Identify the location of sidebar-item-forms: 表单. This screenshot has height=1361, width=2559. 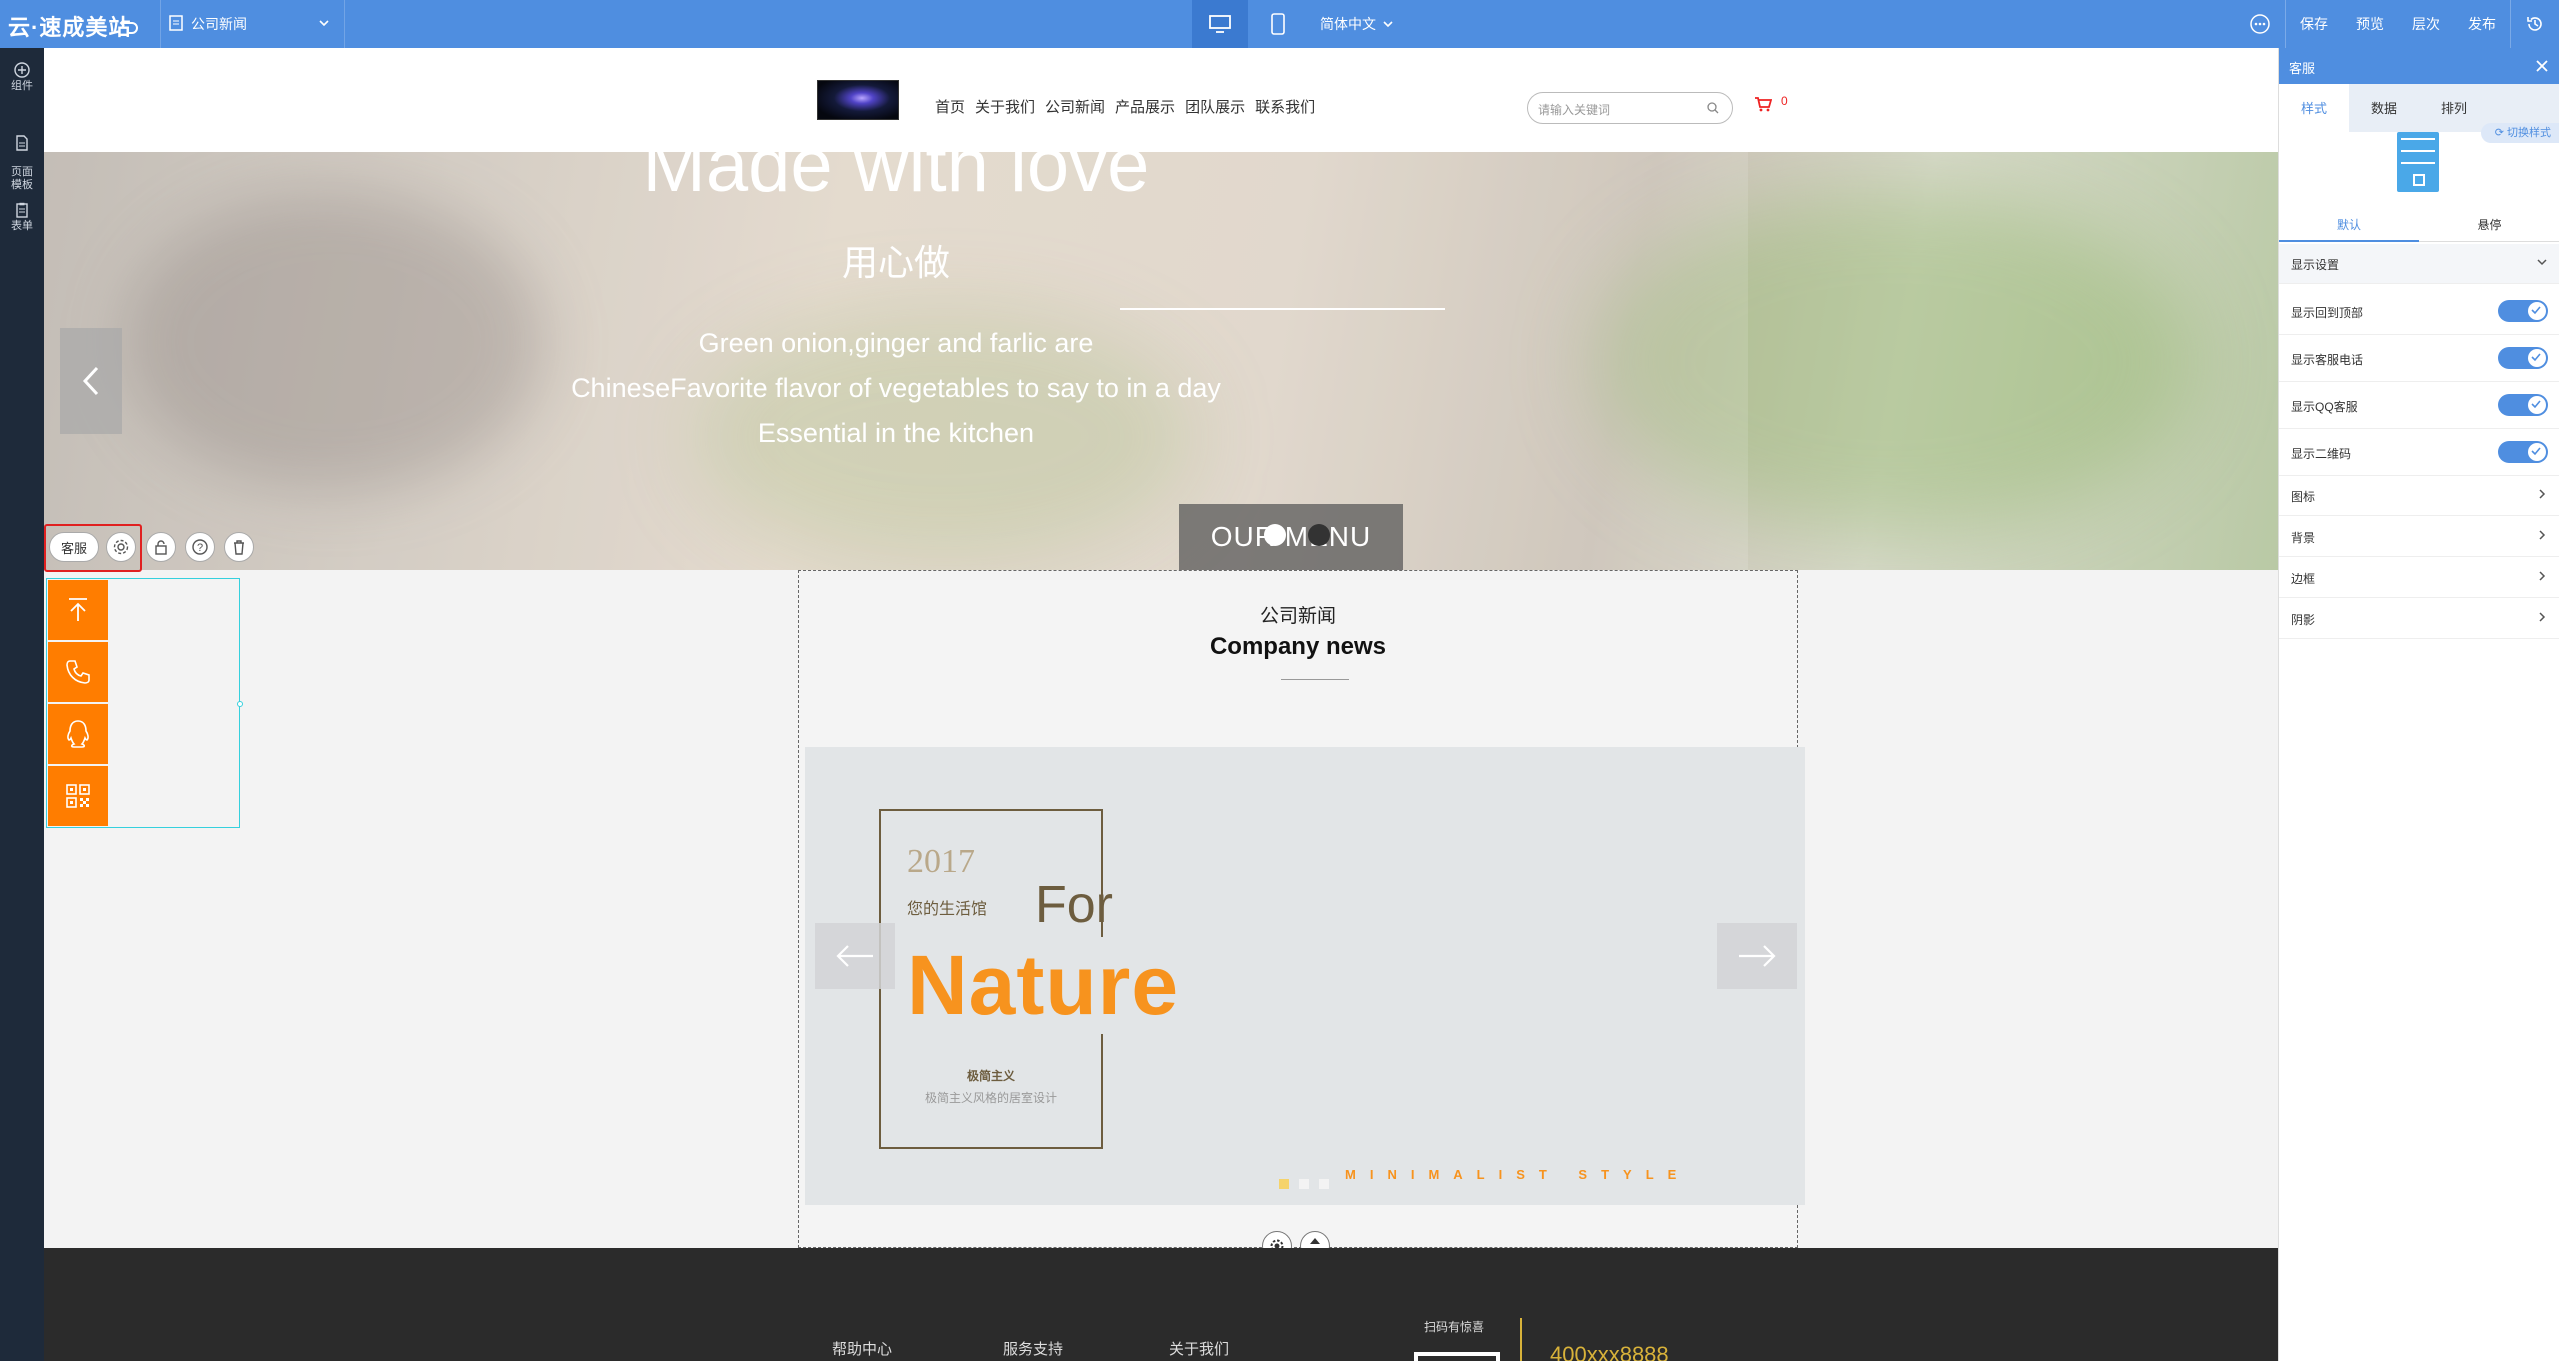
(22, 217).